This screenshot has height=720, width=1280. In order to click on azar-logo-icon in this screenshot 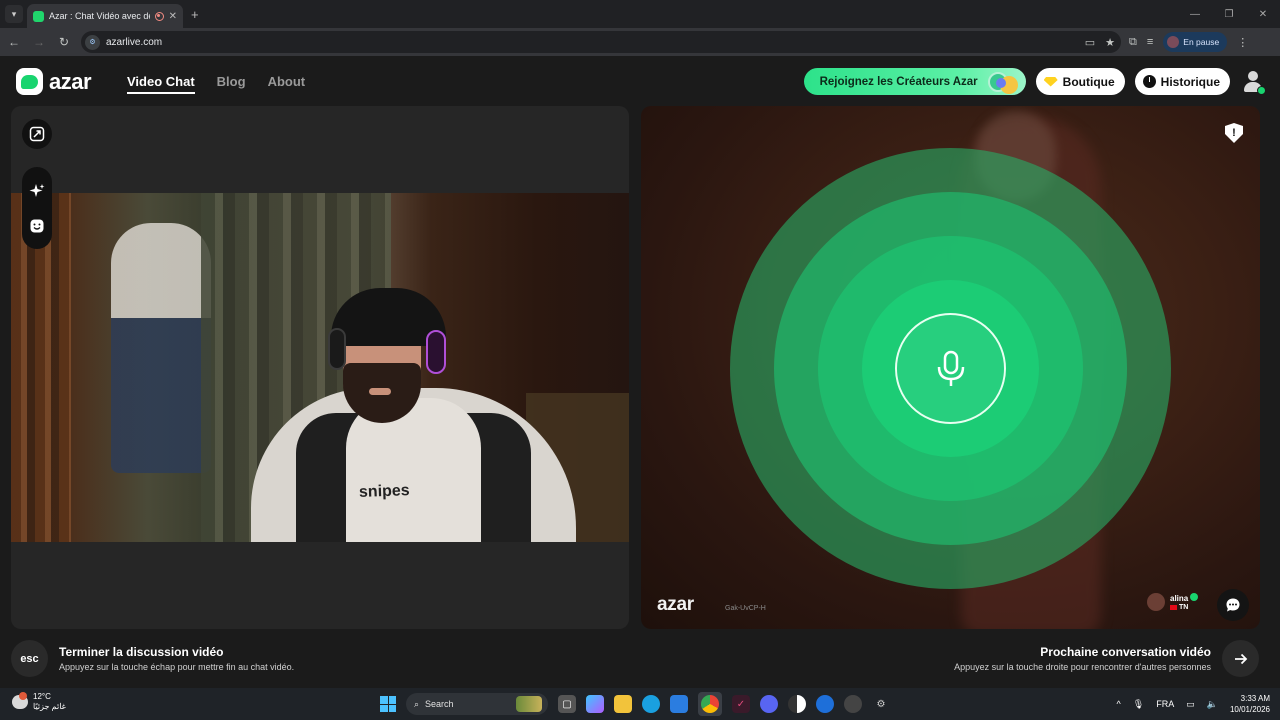, I will do `click(29, 81)`.